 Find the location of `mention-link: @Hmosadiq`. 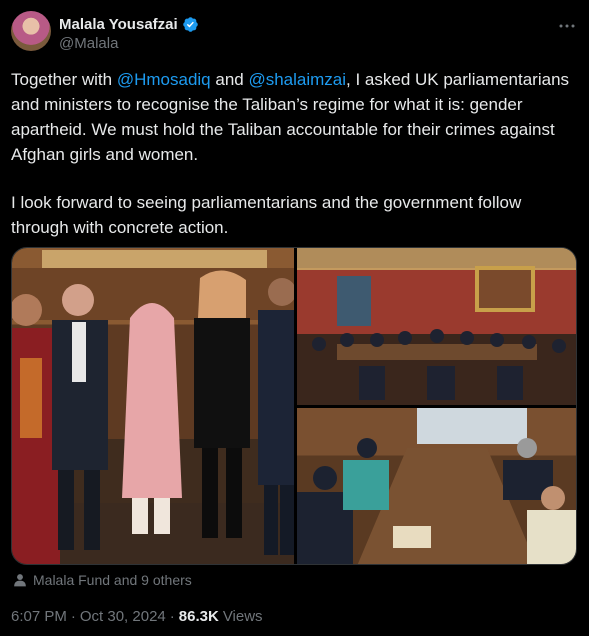

mention-link: @Hmosadiq is located at coordinates (164, 79).